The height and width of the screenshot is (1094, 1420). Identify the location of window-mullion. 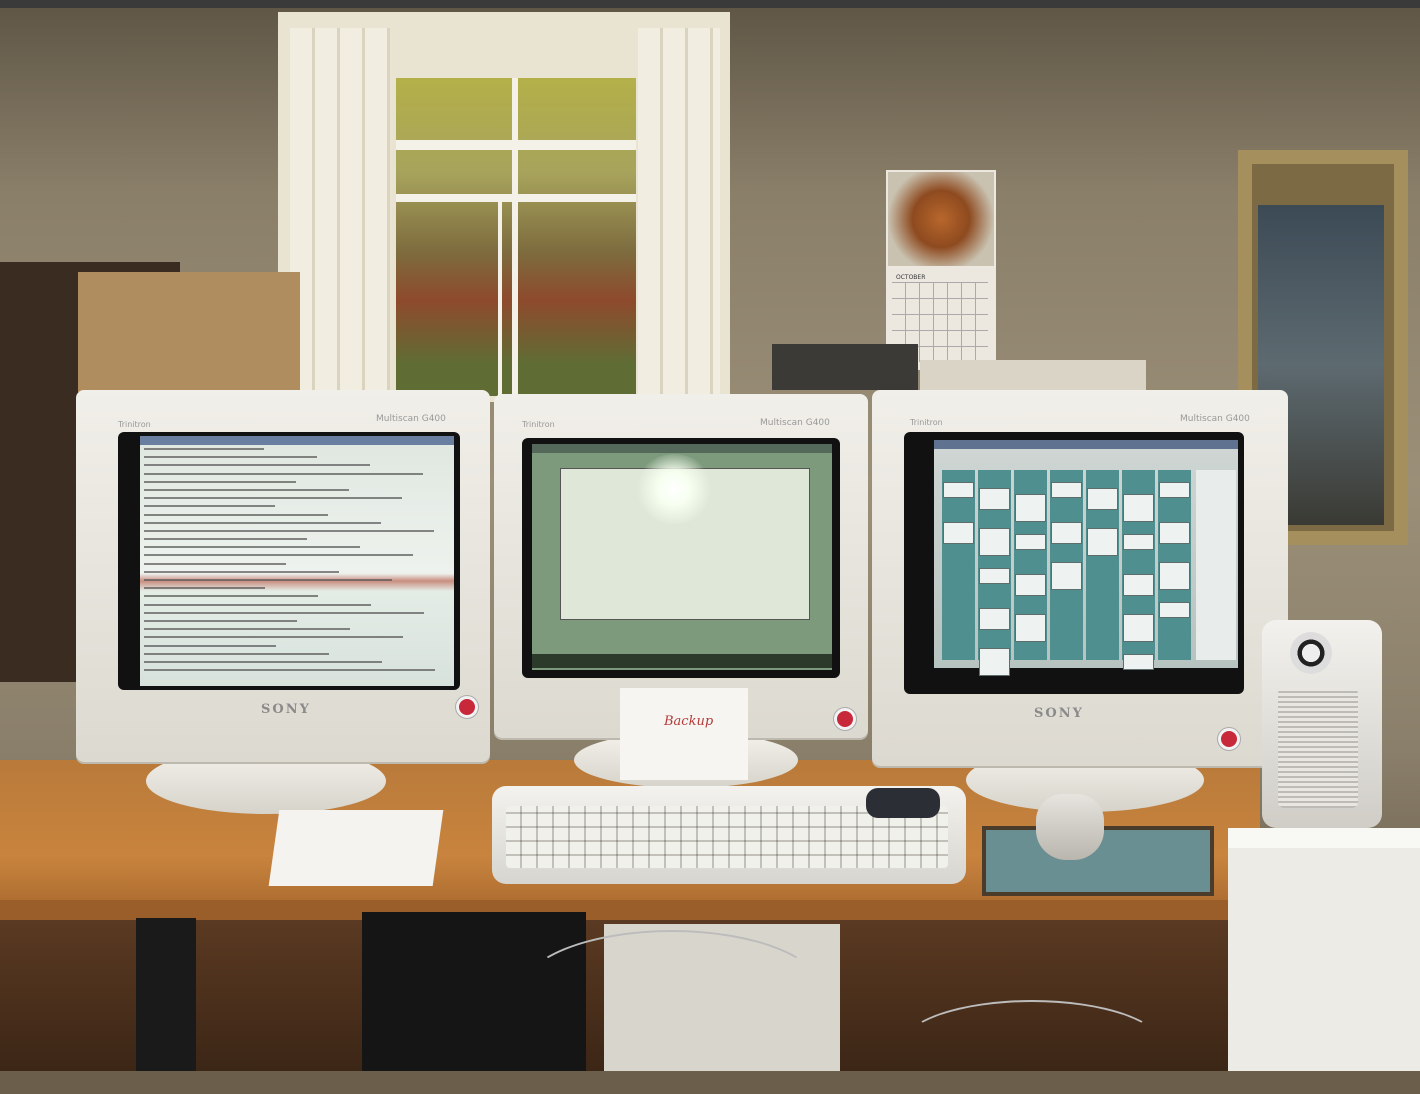
(500, 298).